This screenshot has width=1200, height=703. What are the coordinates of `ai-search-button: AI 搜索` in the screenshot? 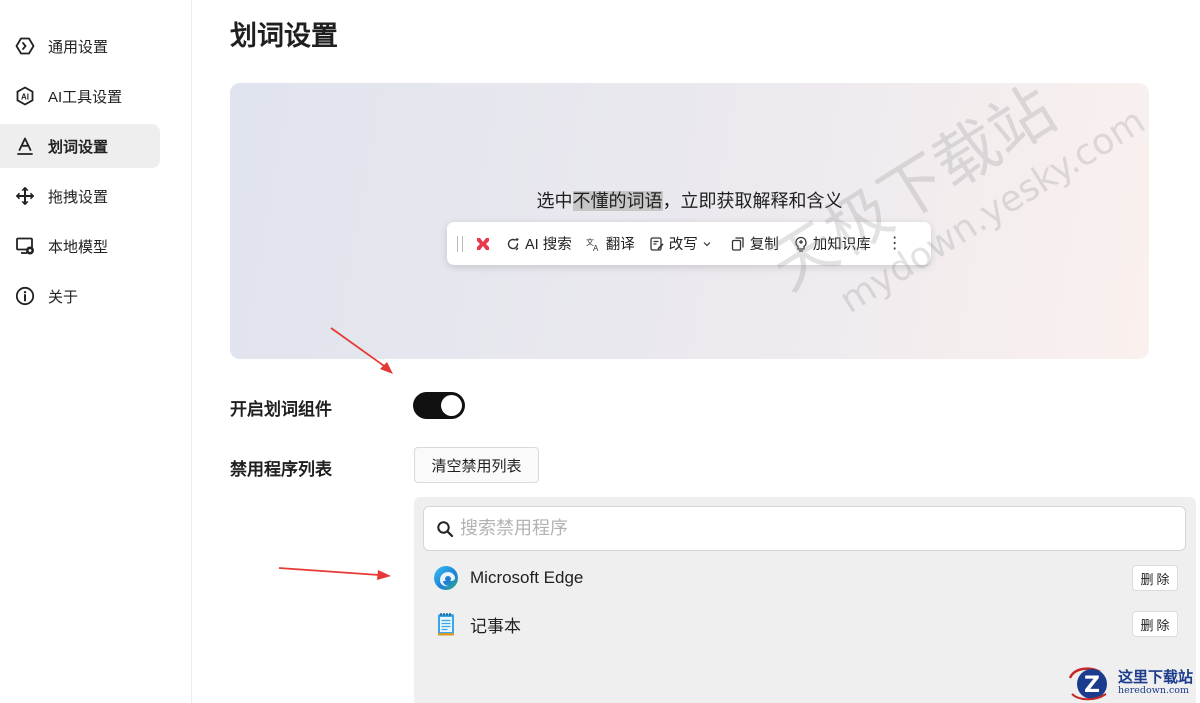 It's located at (538, 243).